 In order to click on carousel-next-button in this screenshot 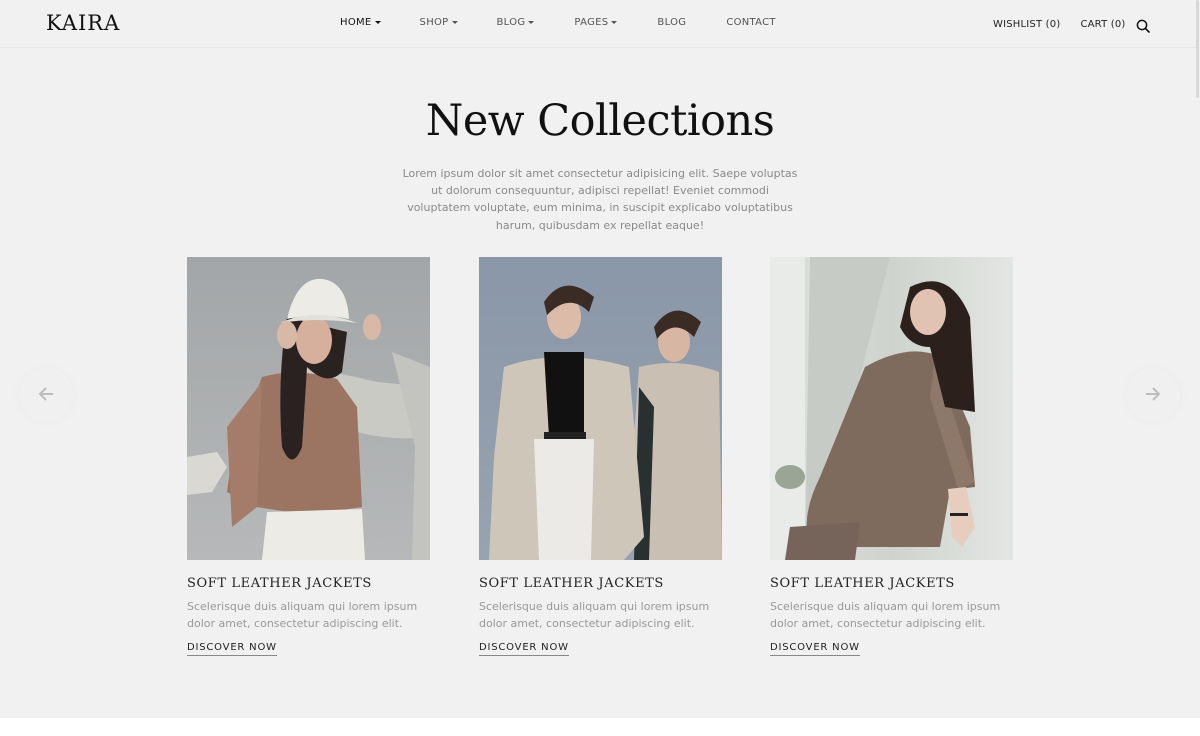, I will do `click(1153, 395)`.